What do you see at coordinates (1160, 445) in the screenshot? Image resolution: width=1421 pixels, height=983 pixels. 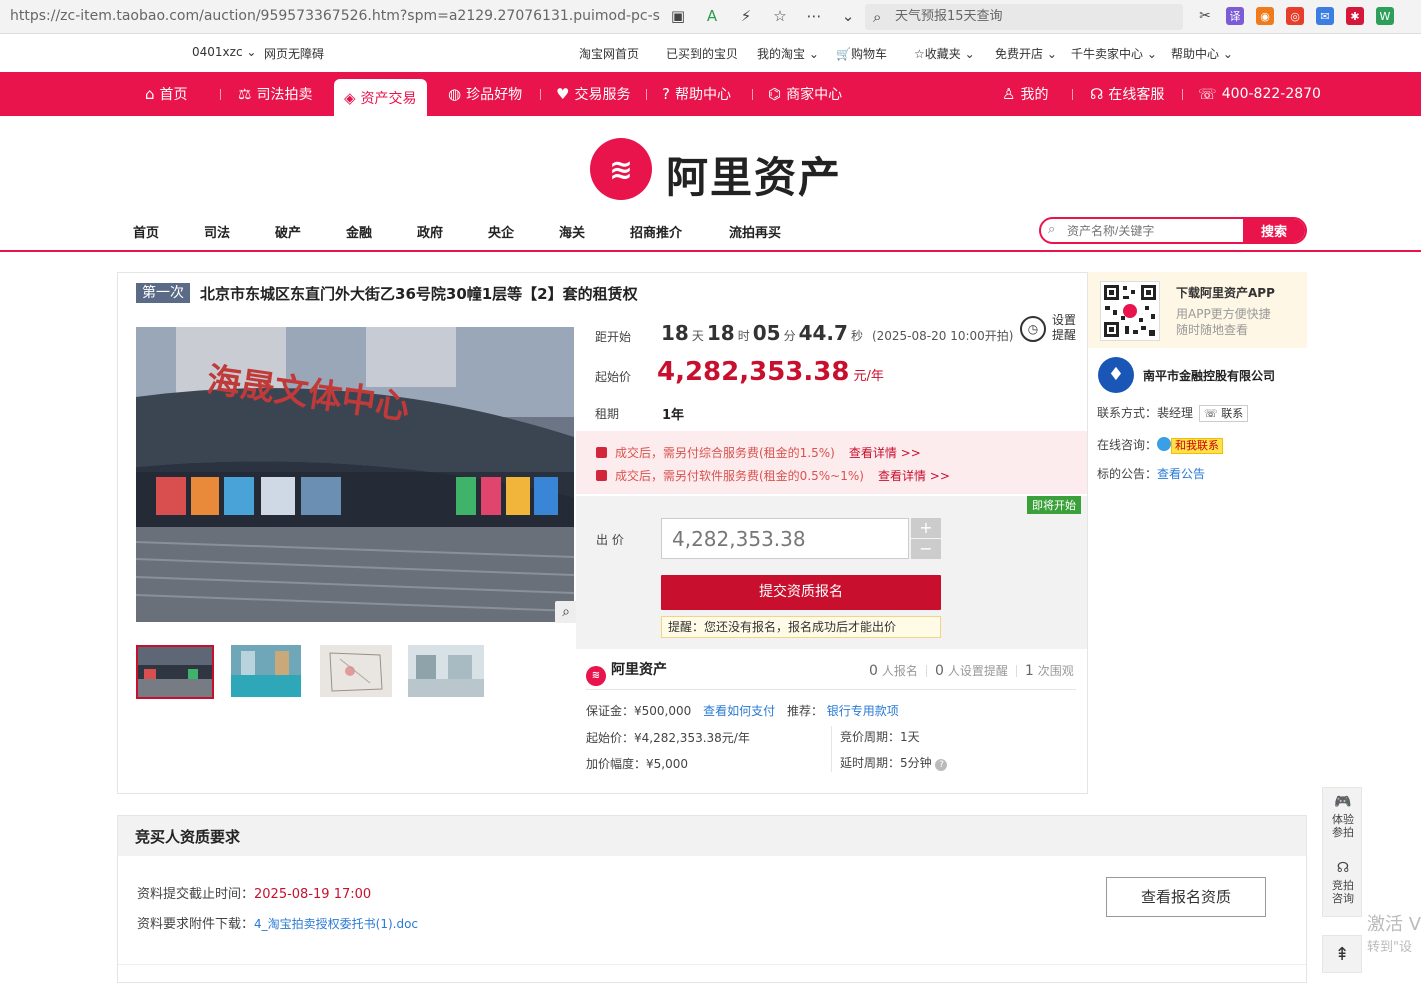 I see `online-consult-row: 在线咨询： 和我联系` at bounding box center [1160, 445].